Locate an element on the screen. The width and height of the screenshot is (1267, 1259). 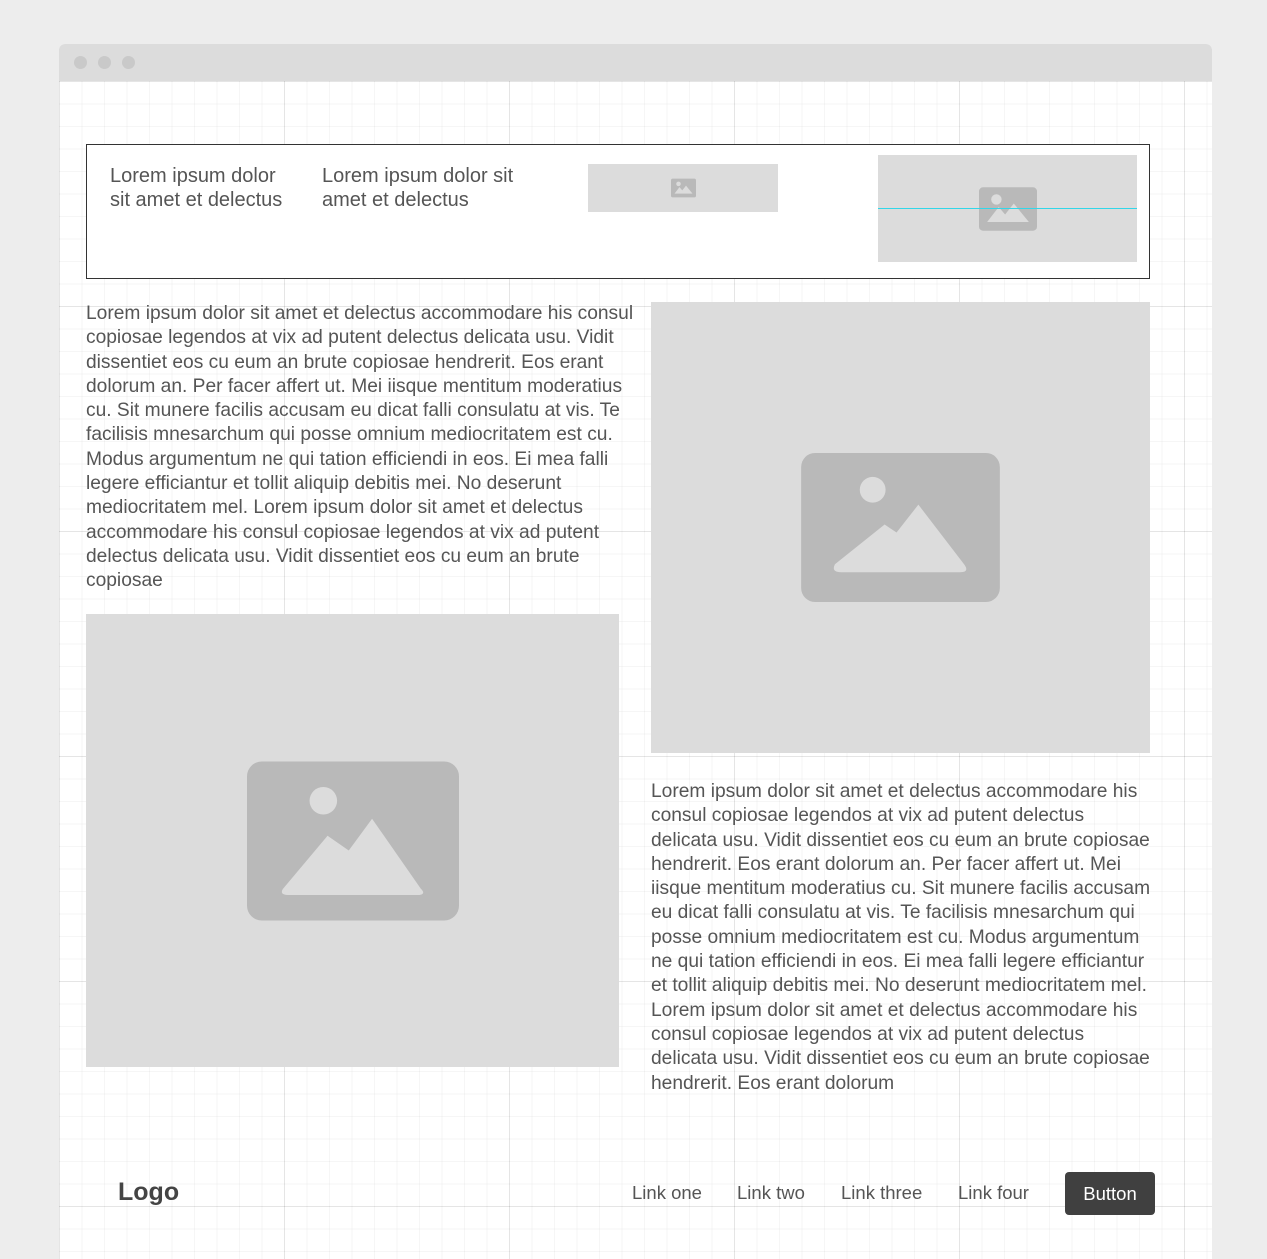
section-one-image is located at coordinates (900, 527).